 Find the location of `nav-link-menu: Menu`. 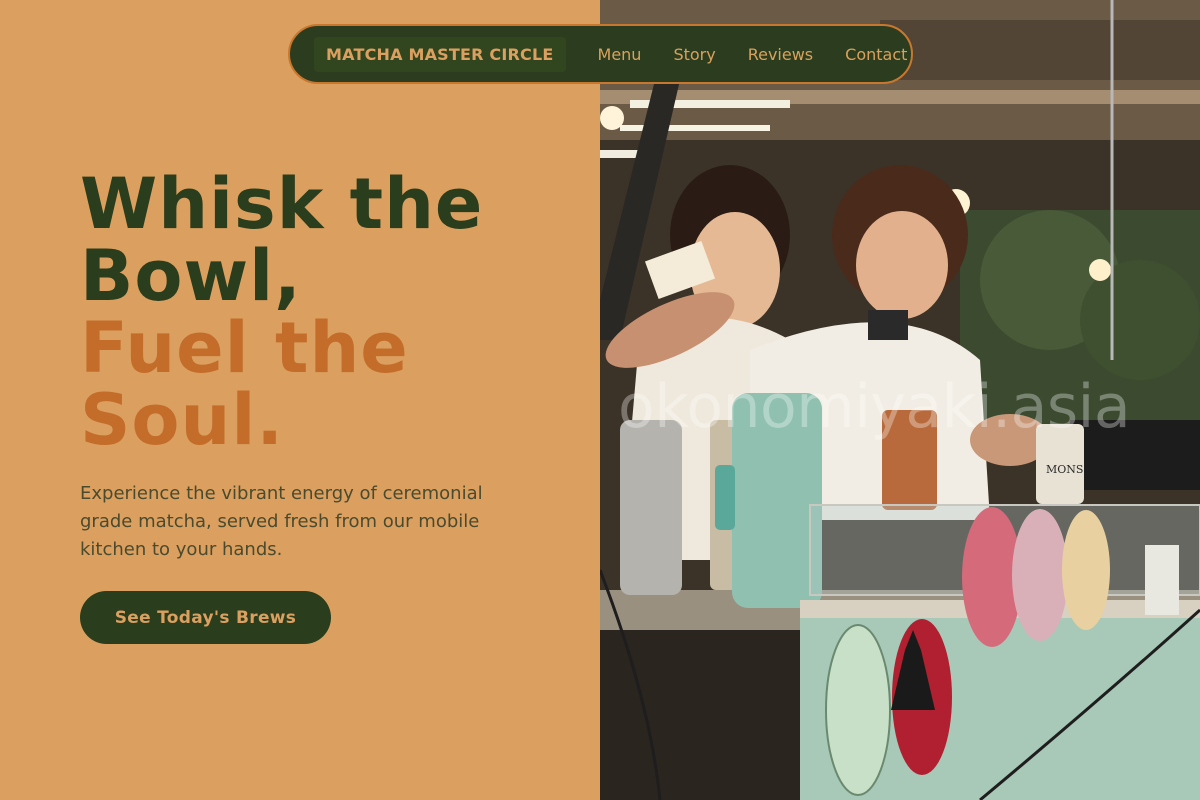

nav-link-menu: Menu is located at coordinates (620, 54).